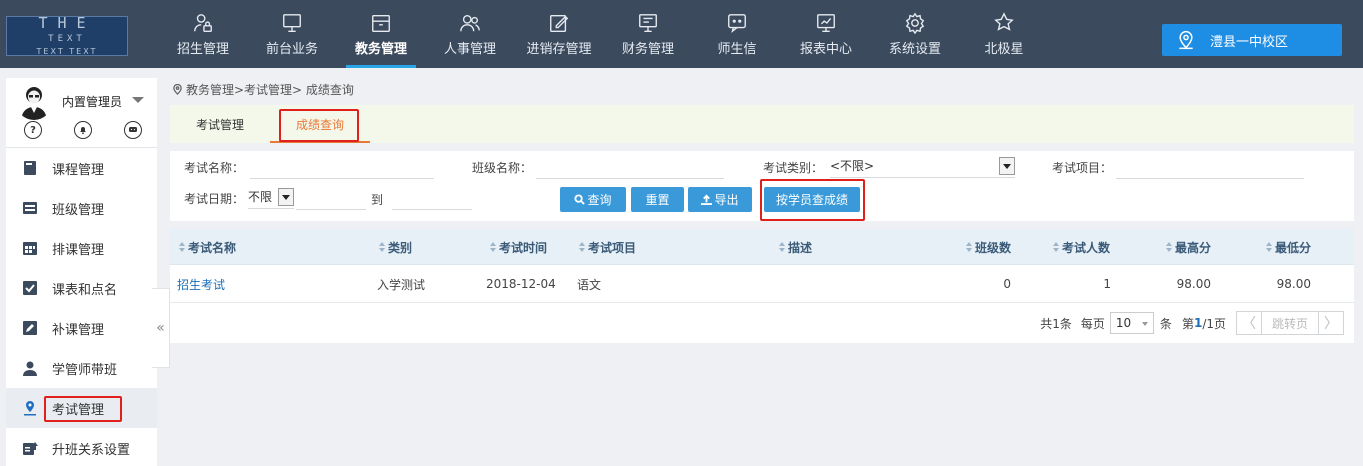 Image resolution: width=1363 pixels, height=466 pixels. What do you see at coordinates (737, 49) in the screenshot?
I see `nav-label: 师生信` at bounding box center [737, 49].